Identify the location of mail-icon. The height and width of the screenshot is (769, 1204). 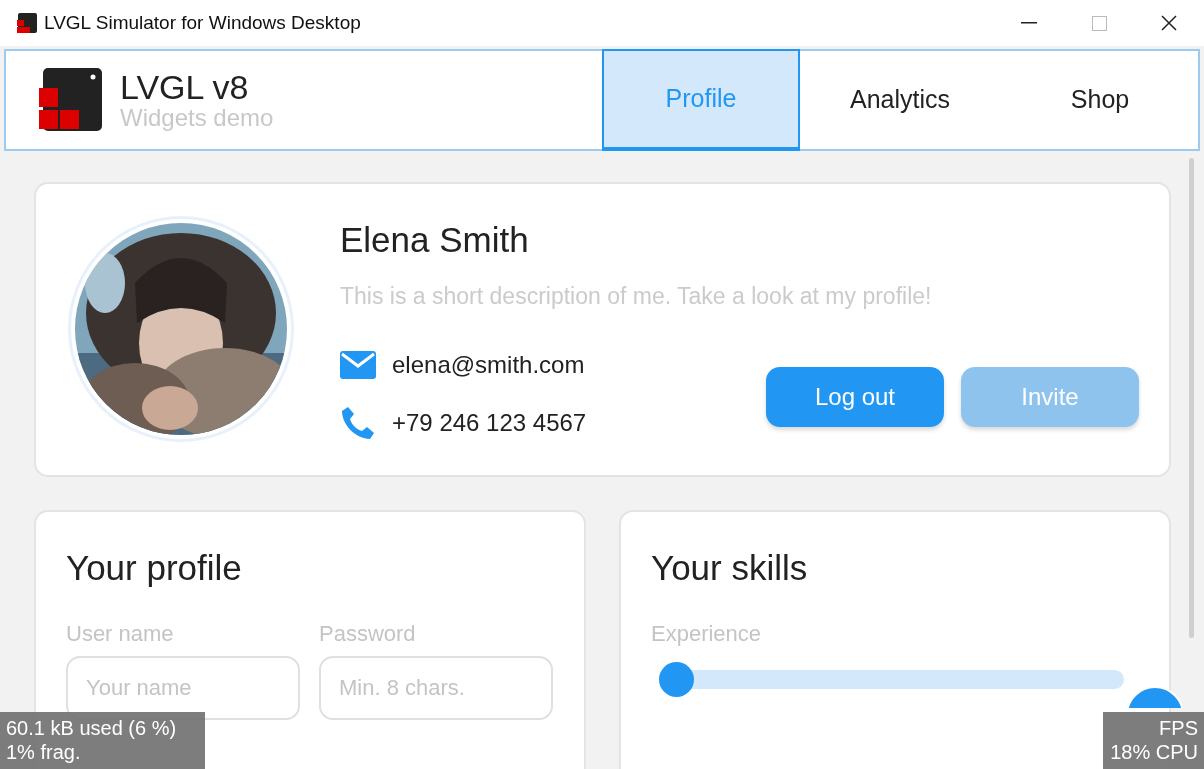
(358, 365).